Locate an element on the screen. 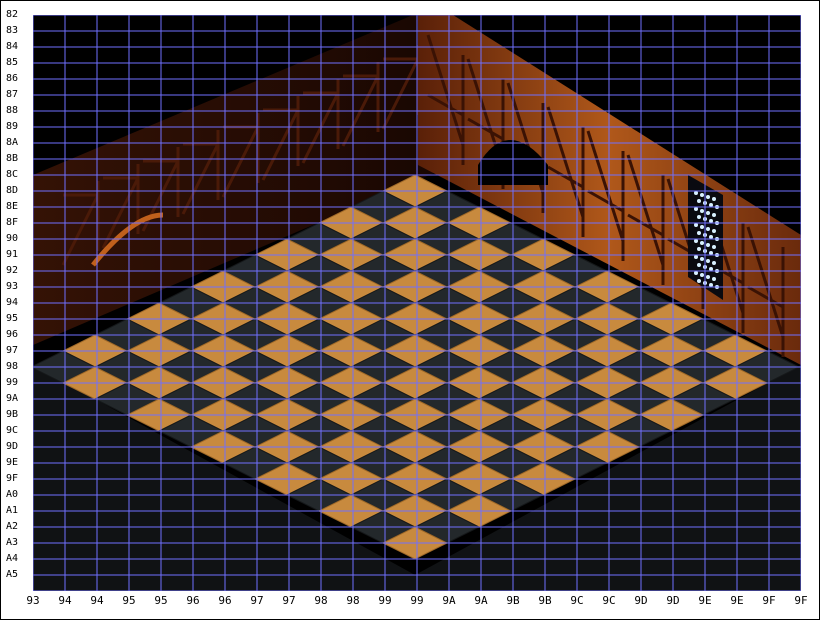  row-label: 8D is located at coordinates (12, 190).